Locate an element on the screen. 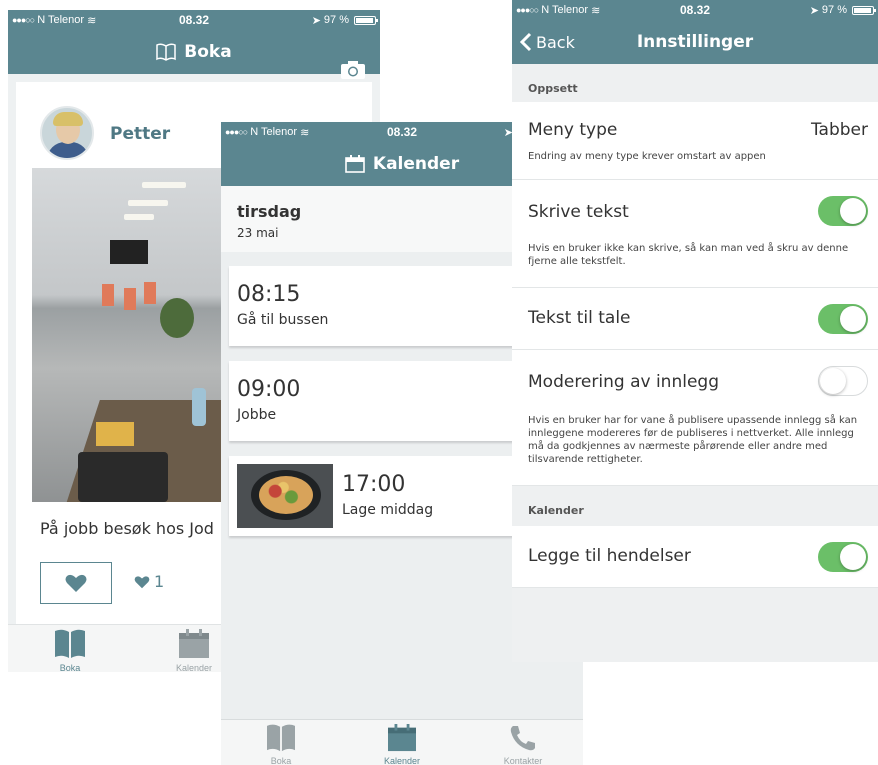 Image resolution: width=878 pixels, height=765 pixels. like-count-value: 1 is located at coordinates (159, 581).